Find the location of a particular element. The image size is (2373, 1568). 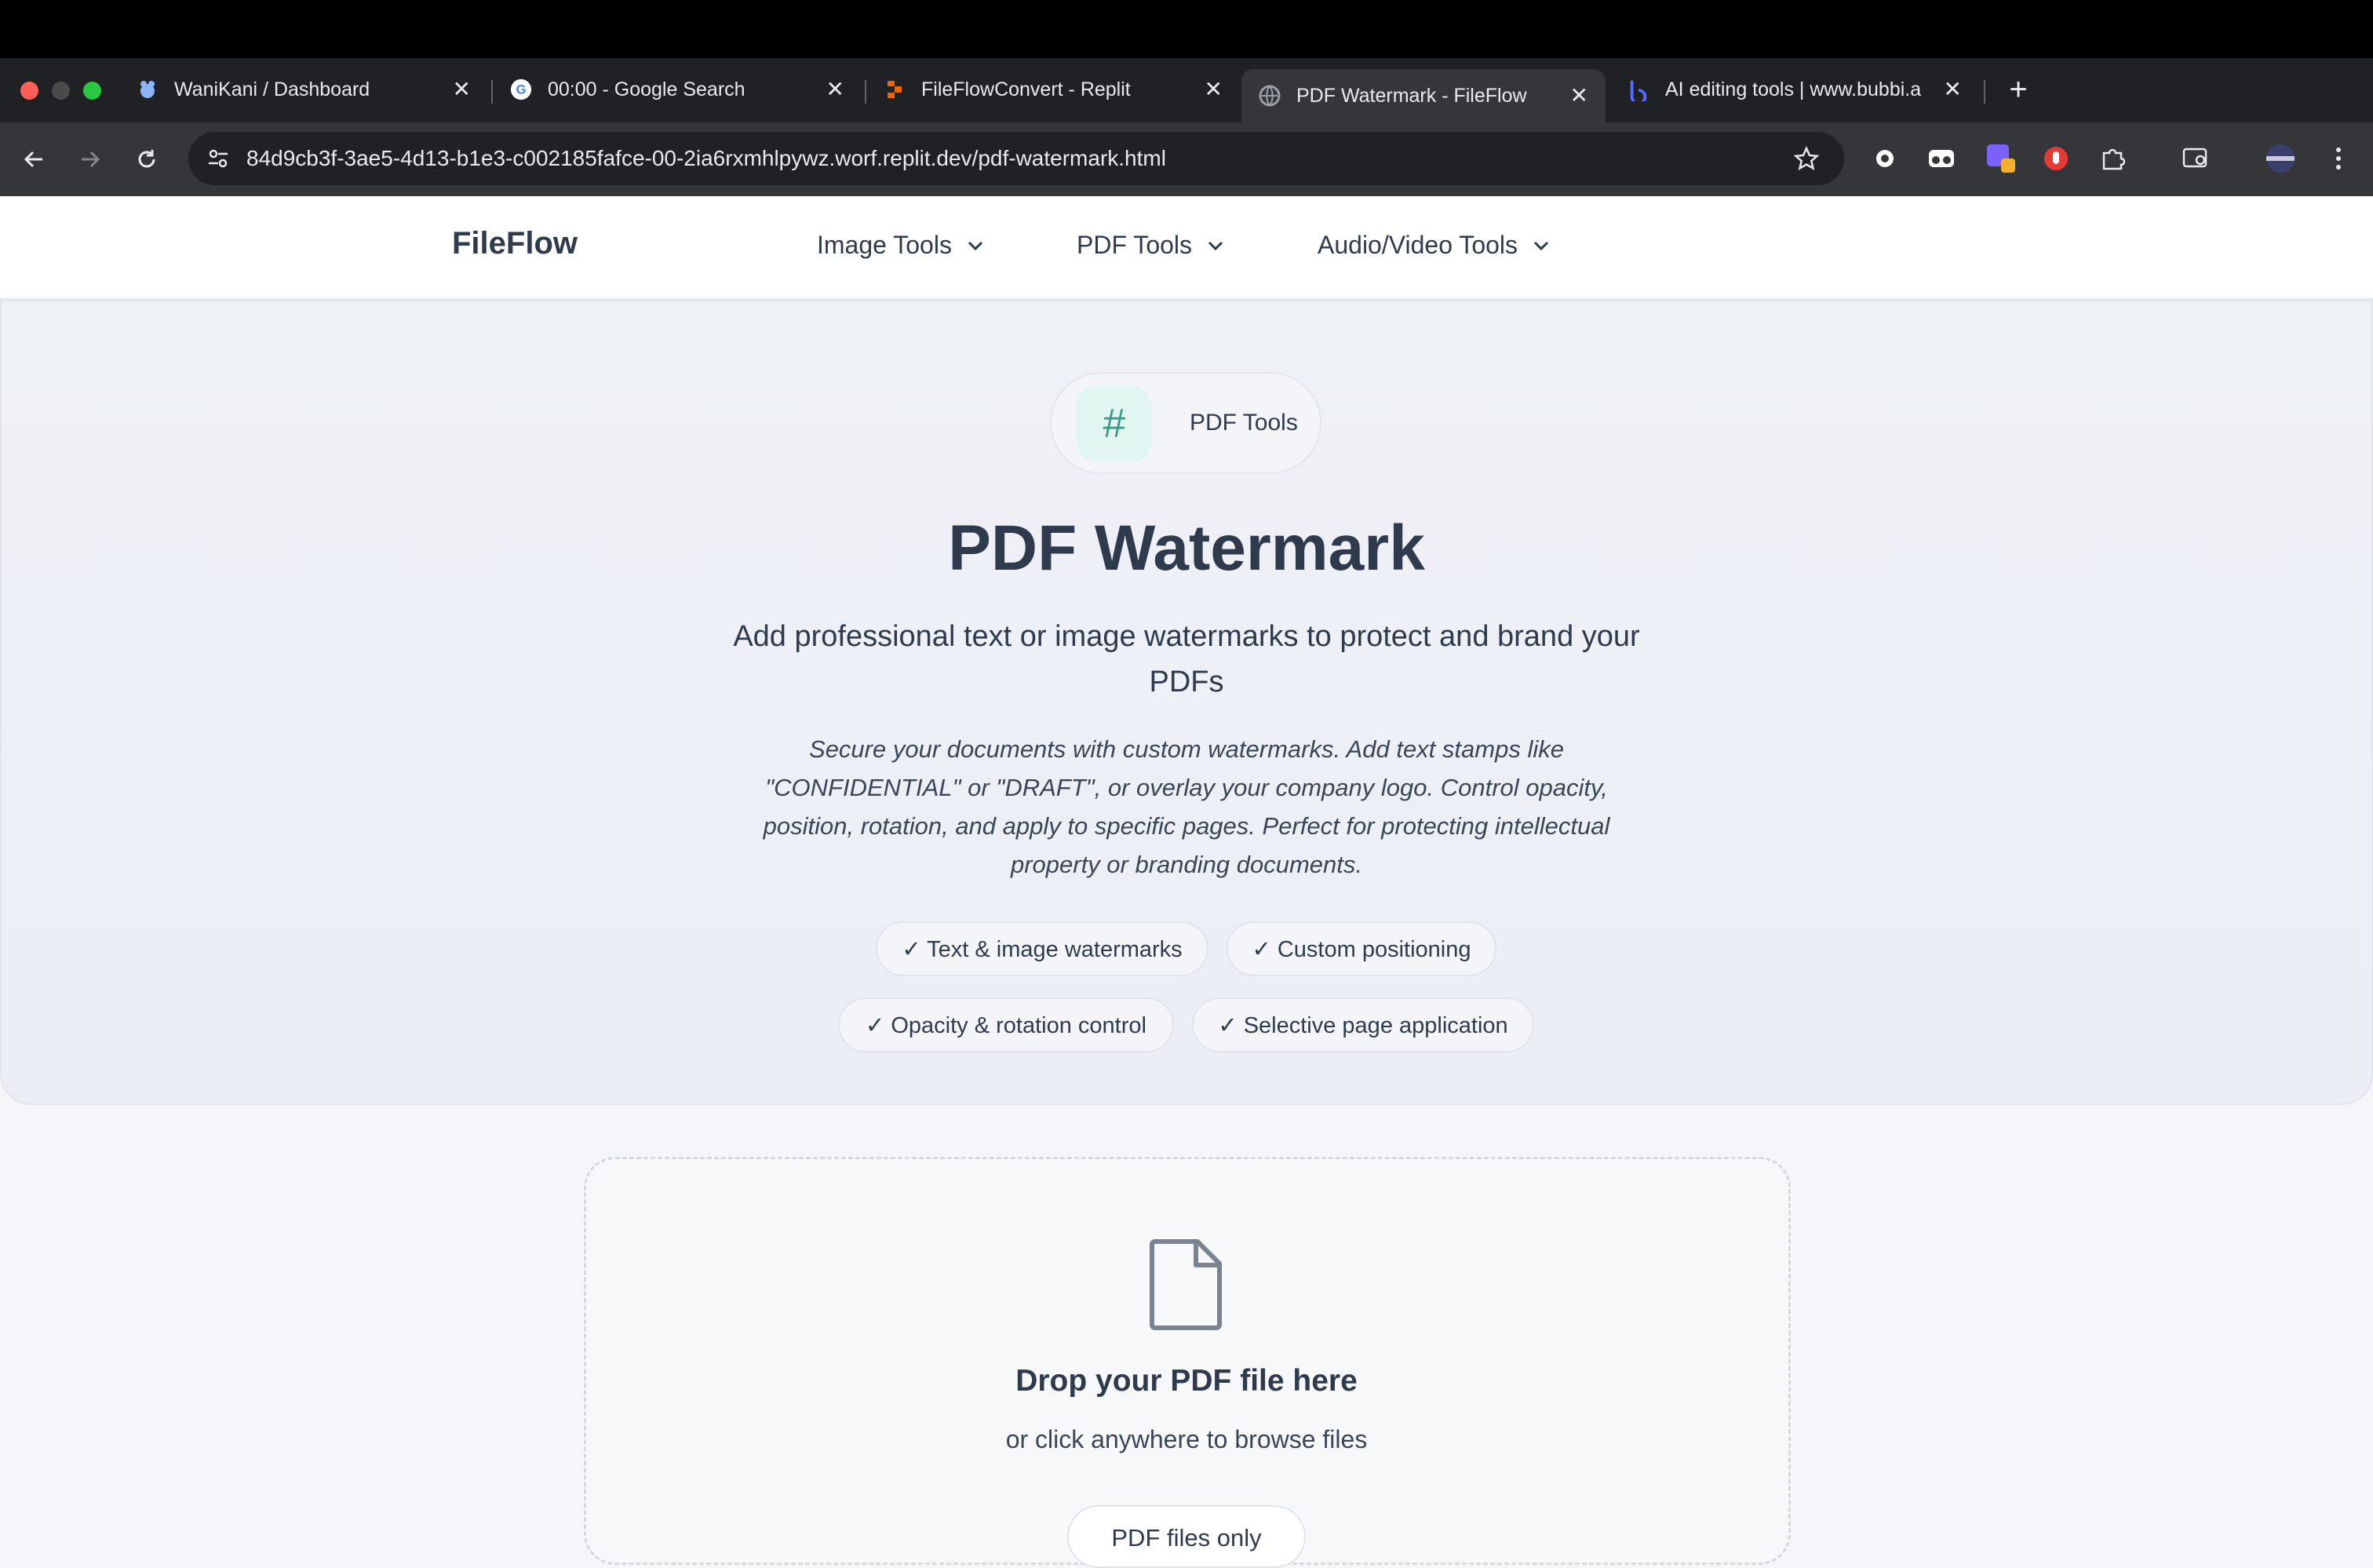

back-button is located at coordinates (33, 159).